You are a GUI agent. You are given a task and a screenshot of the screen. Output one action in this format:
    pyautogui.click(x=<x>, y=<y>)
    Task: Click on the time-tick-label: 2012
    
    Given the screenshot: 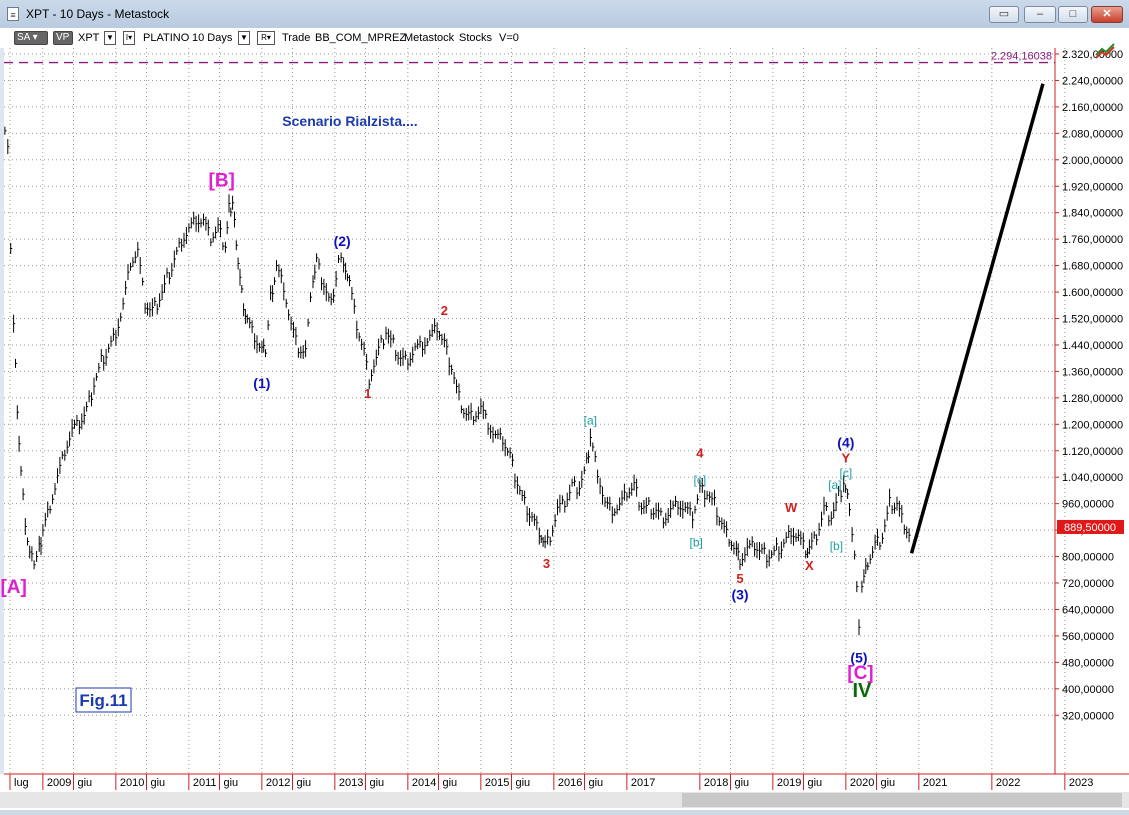 What is the action you would take?
    pyautogui.click(x=278, y=783)
    